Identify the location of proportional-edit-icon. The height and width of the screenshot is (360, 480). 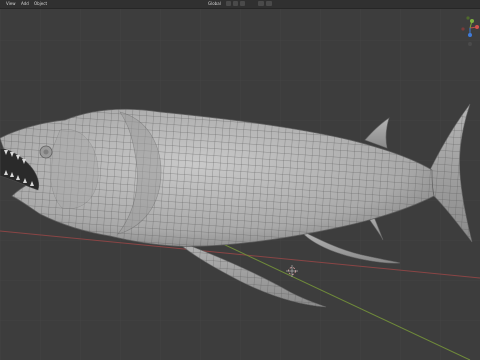
(235, 3).